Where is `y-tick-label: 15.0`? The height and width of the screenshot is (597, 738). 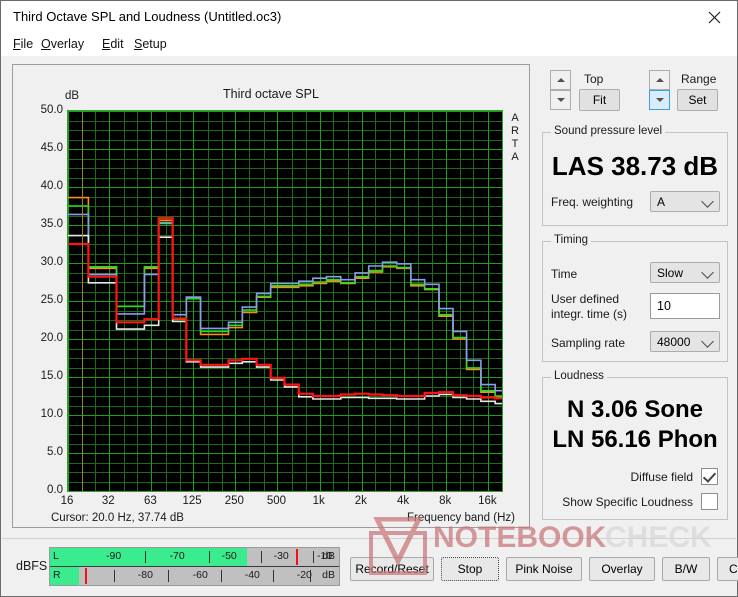
y-tick-label: 15.0 is located at coordinates (51, 376).